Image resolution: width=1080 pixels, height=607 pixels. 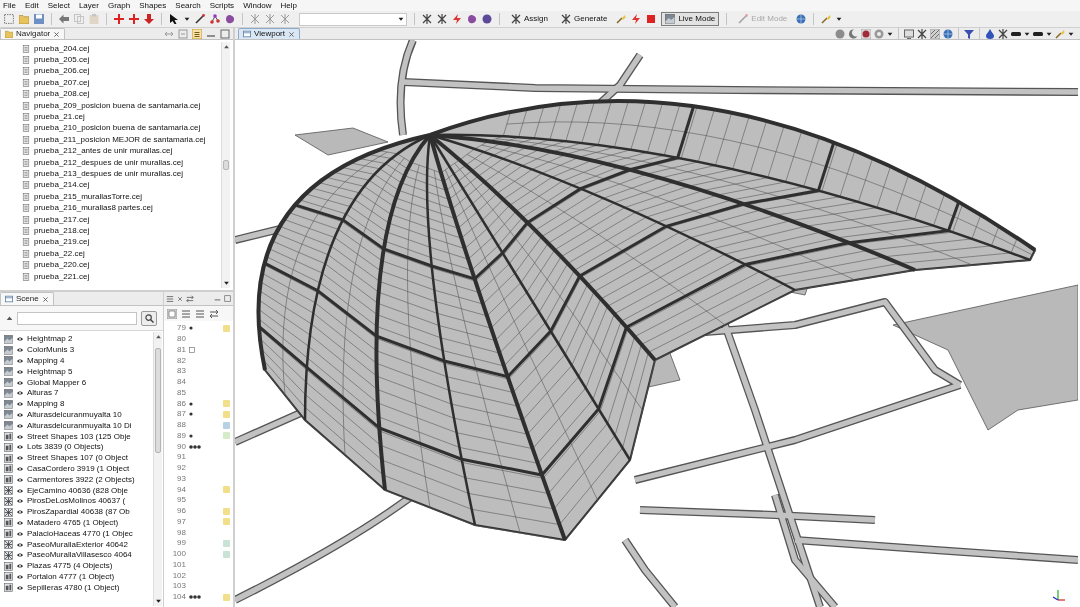 I want to click on list-entry: PirosZapardial 40638 (87 Ob, so click(x=78, y=512).